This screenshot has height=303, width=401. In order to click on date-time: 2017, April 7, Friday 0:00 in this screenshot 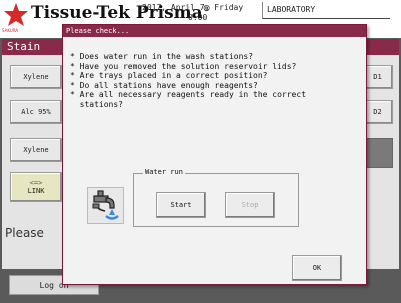, I will do `click(192, 13)`.